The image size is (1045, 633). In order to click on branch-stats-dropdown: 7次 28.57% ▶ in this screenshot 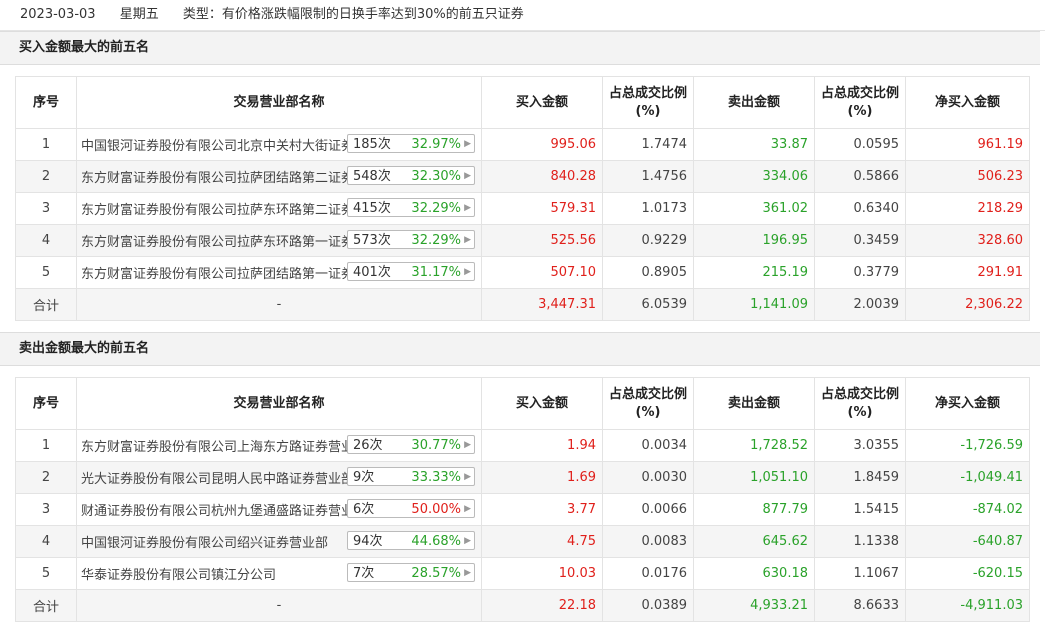, I will do `click(411, 572)`.